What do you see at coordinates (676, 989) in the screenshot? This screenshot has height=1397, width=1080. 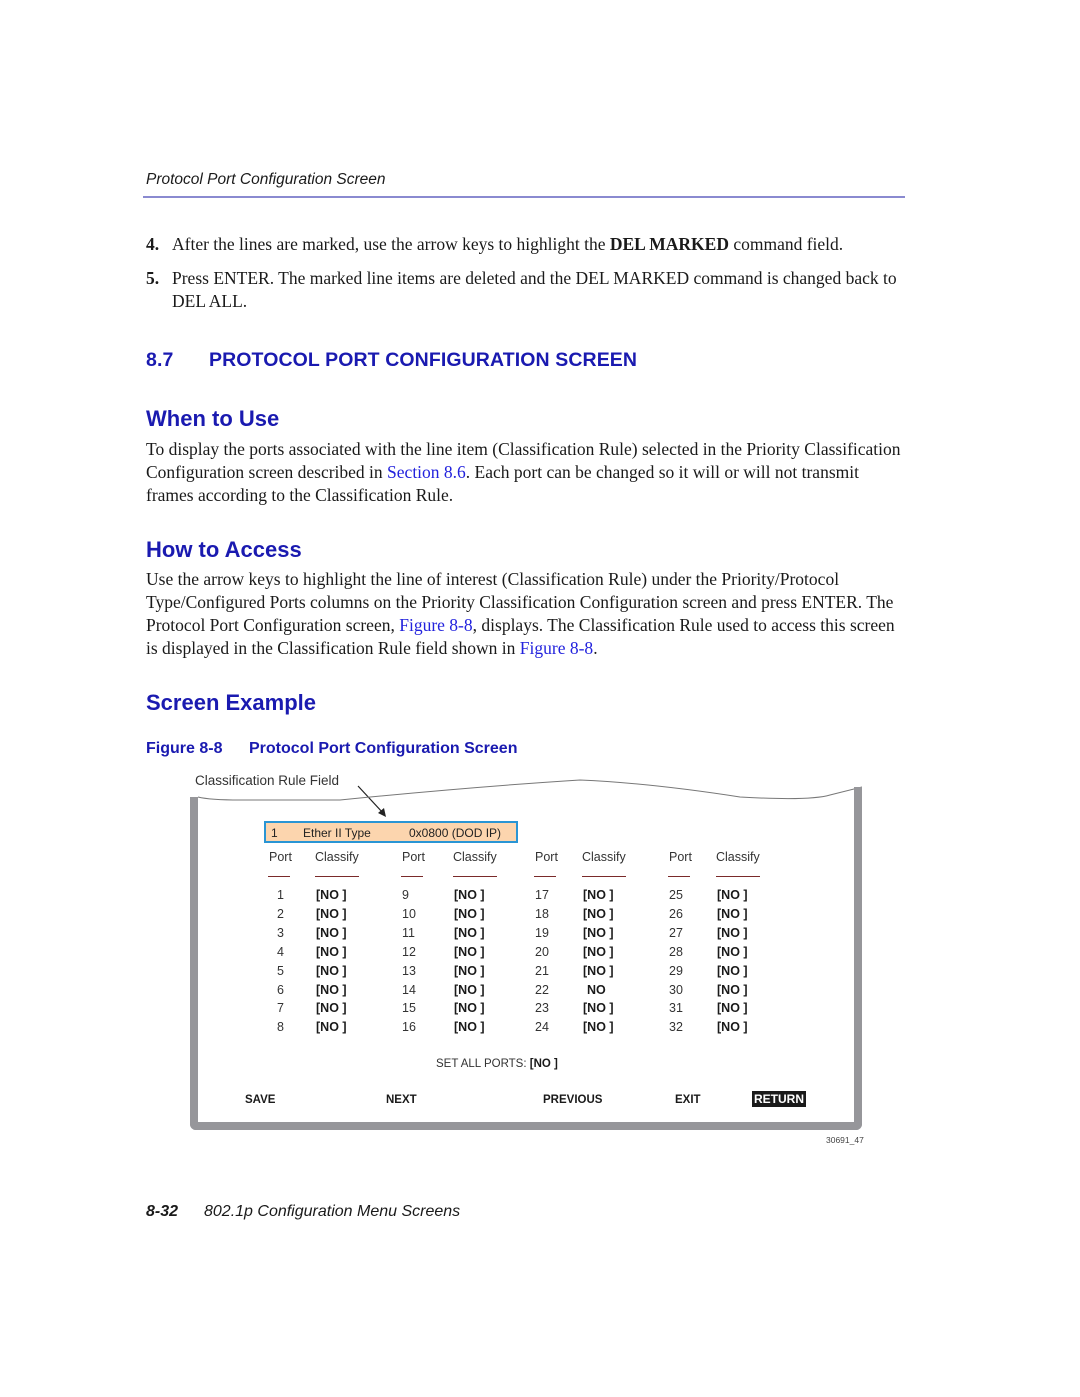 I see `port-number: 30` at bounding box center [676, 989].